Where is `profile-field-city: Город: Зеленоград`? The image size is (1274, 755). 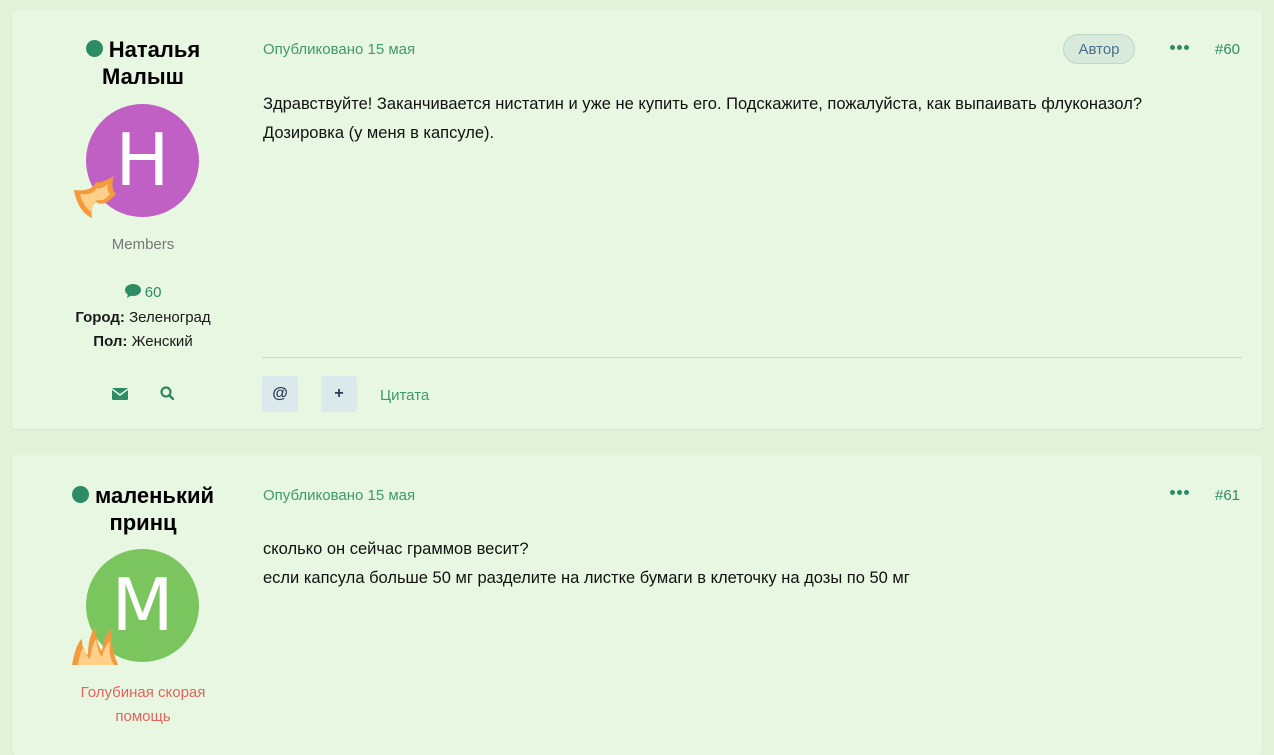
profile-field-city: Город: Зеленоград is located at coordinates (143, 317).